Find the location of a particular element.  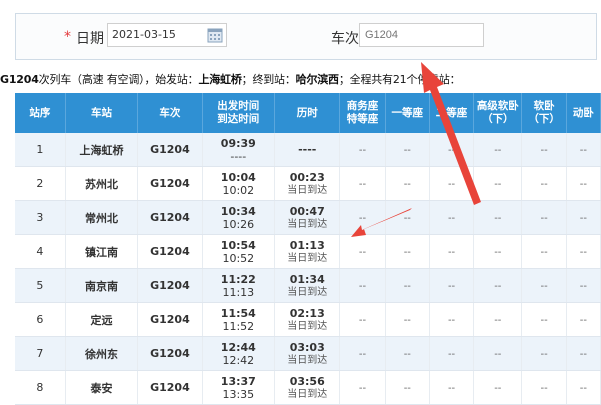

column-header-text: 商务座 is located at coordinates (362, 106).